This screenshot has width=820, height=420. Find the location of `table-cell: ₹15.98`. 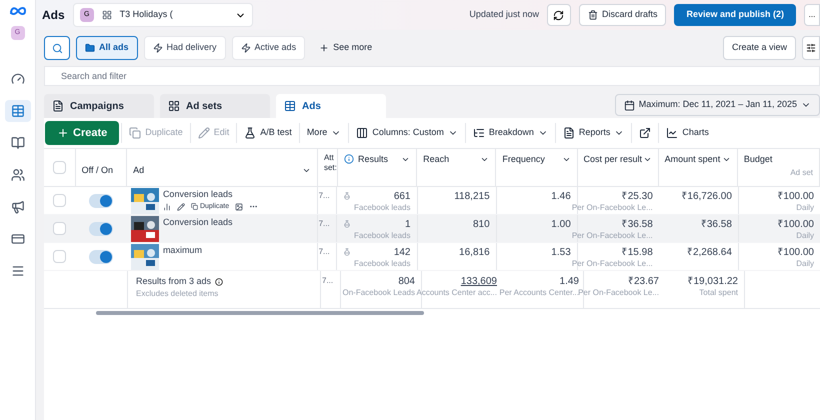

table-cell: ₹15.98 is located at coordinates (637, 252).